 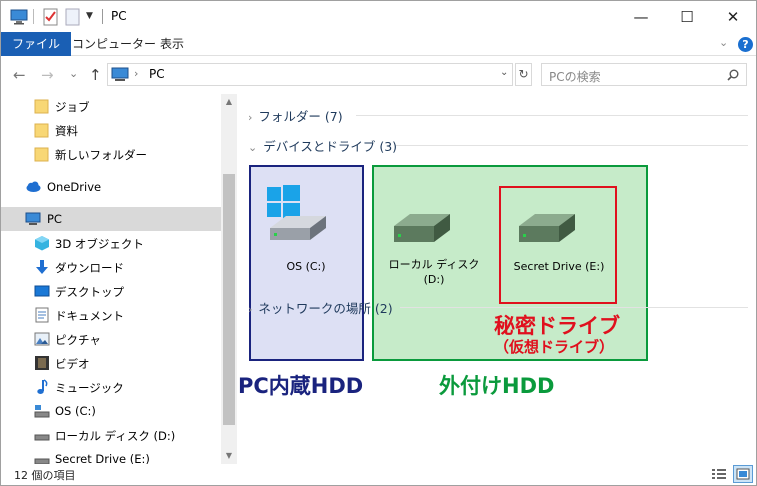 What do you see at coordinates (559, 266) in the screenshot?
I see `drive-label-secret-drive: Secret Drive (E:)` at bounding box center [559, 266].